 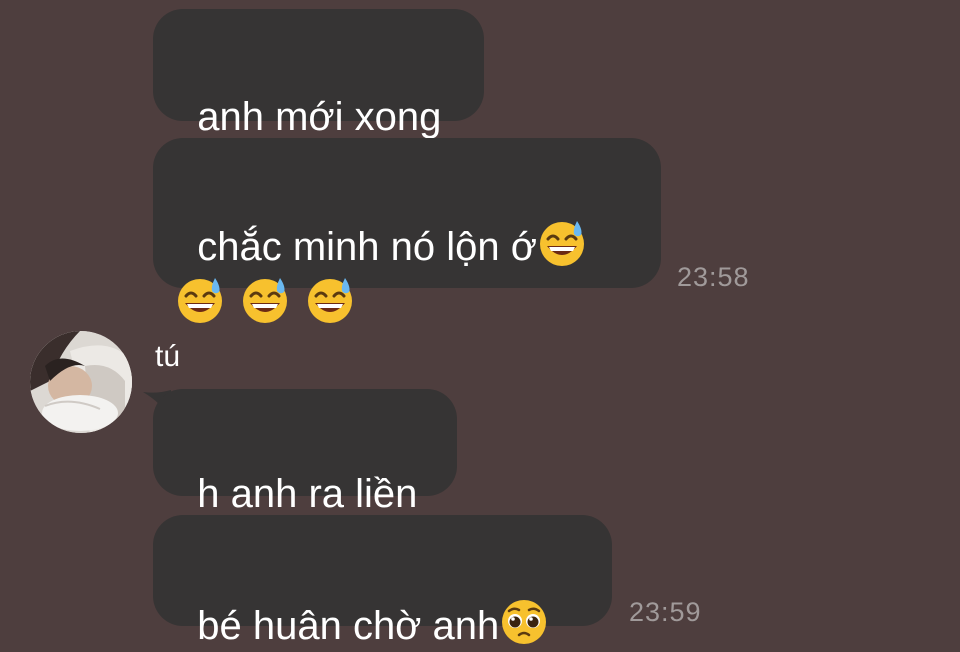 I want to click on message-text: chắc minh nó lộn ớ, so click(x=367, y=247).